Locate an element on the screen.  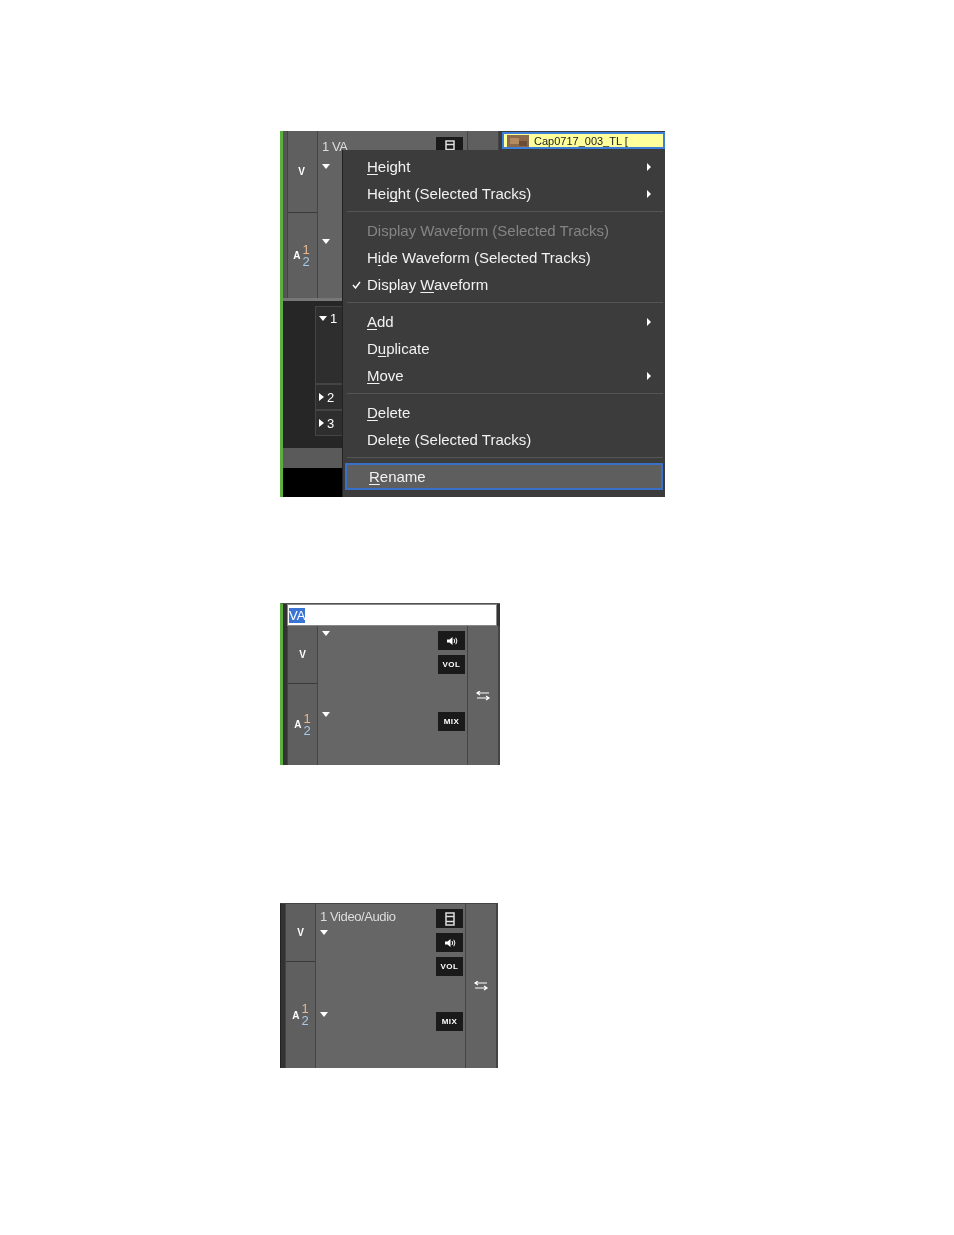
menu-item: Rename is located at coordinates (504, 476).